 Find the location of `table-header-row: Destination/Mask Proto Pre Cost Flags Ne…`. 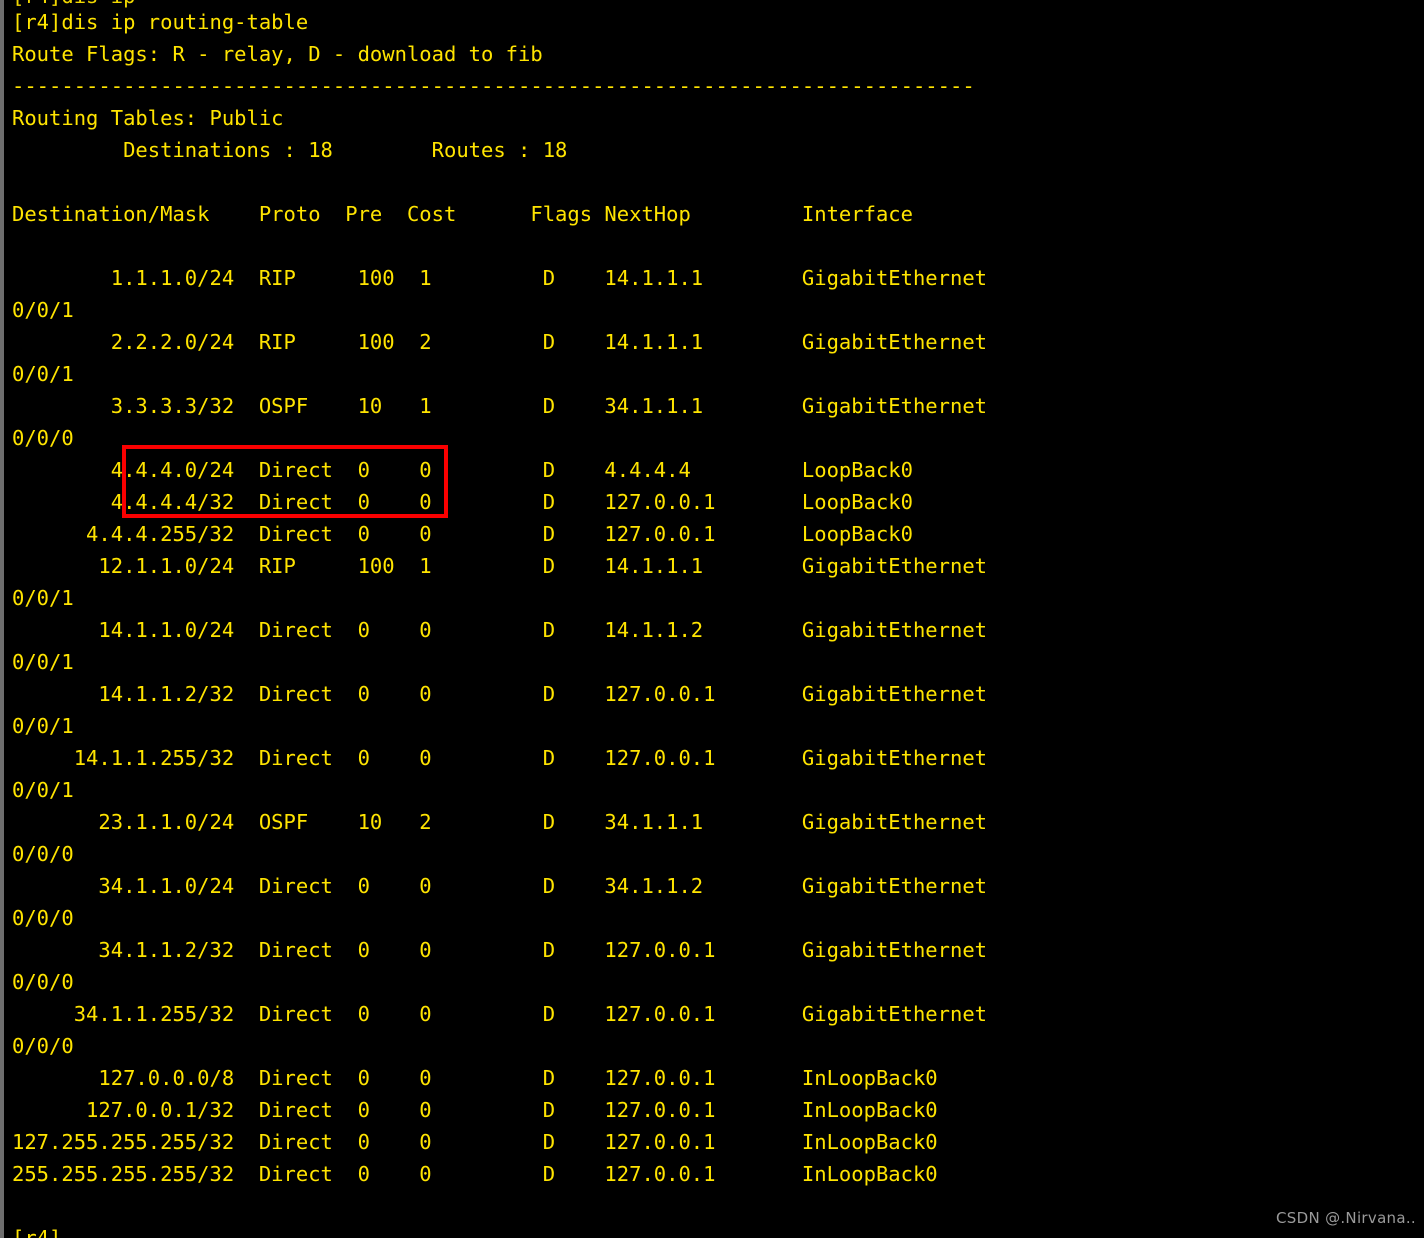

table-header-row: Destination/Mask Proto Pre Cost Flags Ne… is located at coordinates (462, 214).